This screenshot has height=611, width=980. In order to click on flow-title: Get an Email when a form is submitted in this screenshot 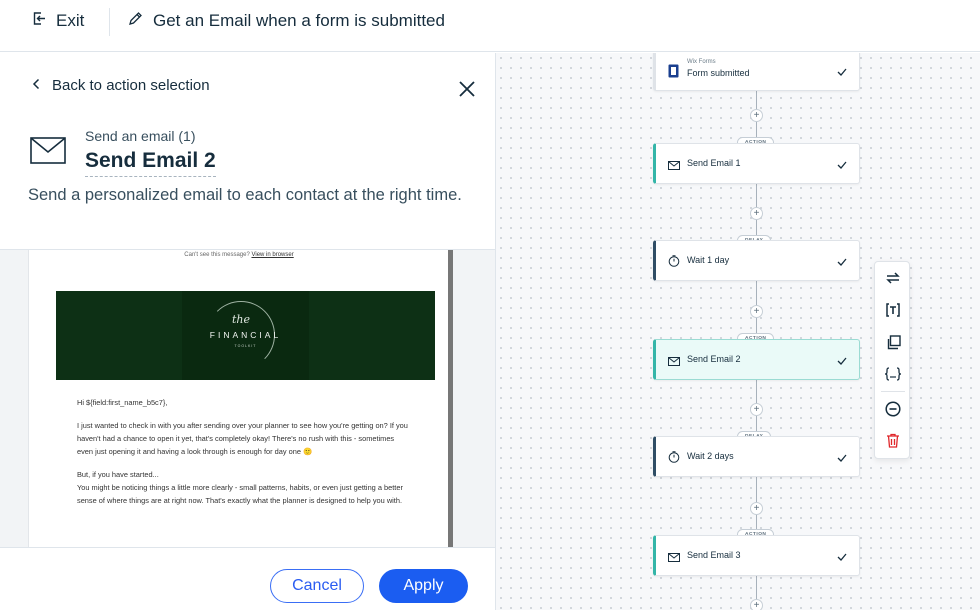, I will do `click(286, 21)`.